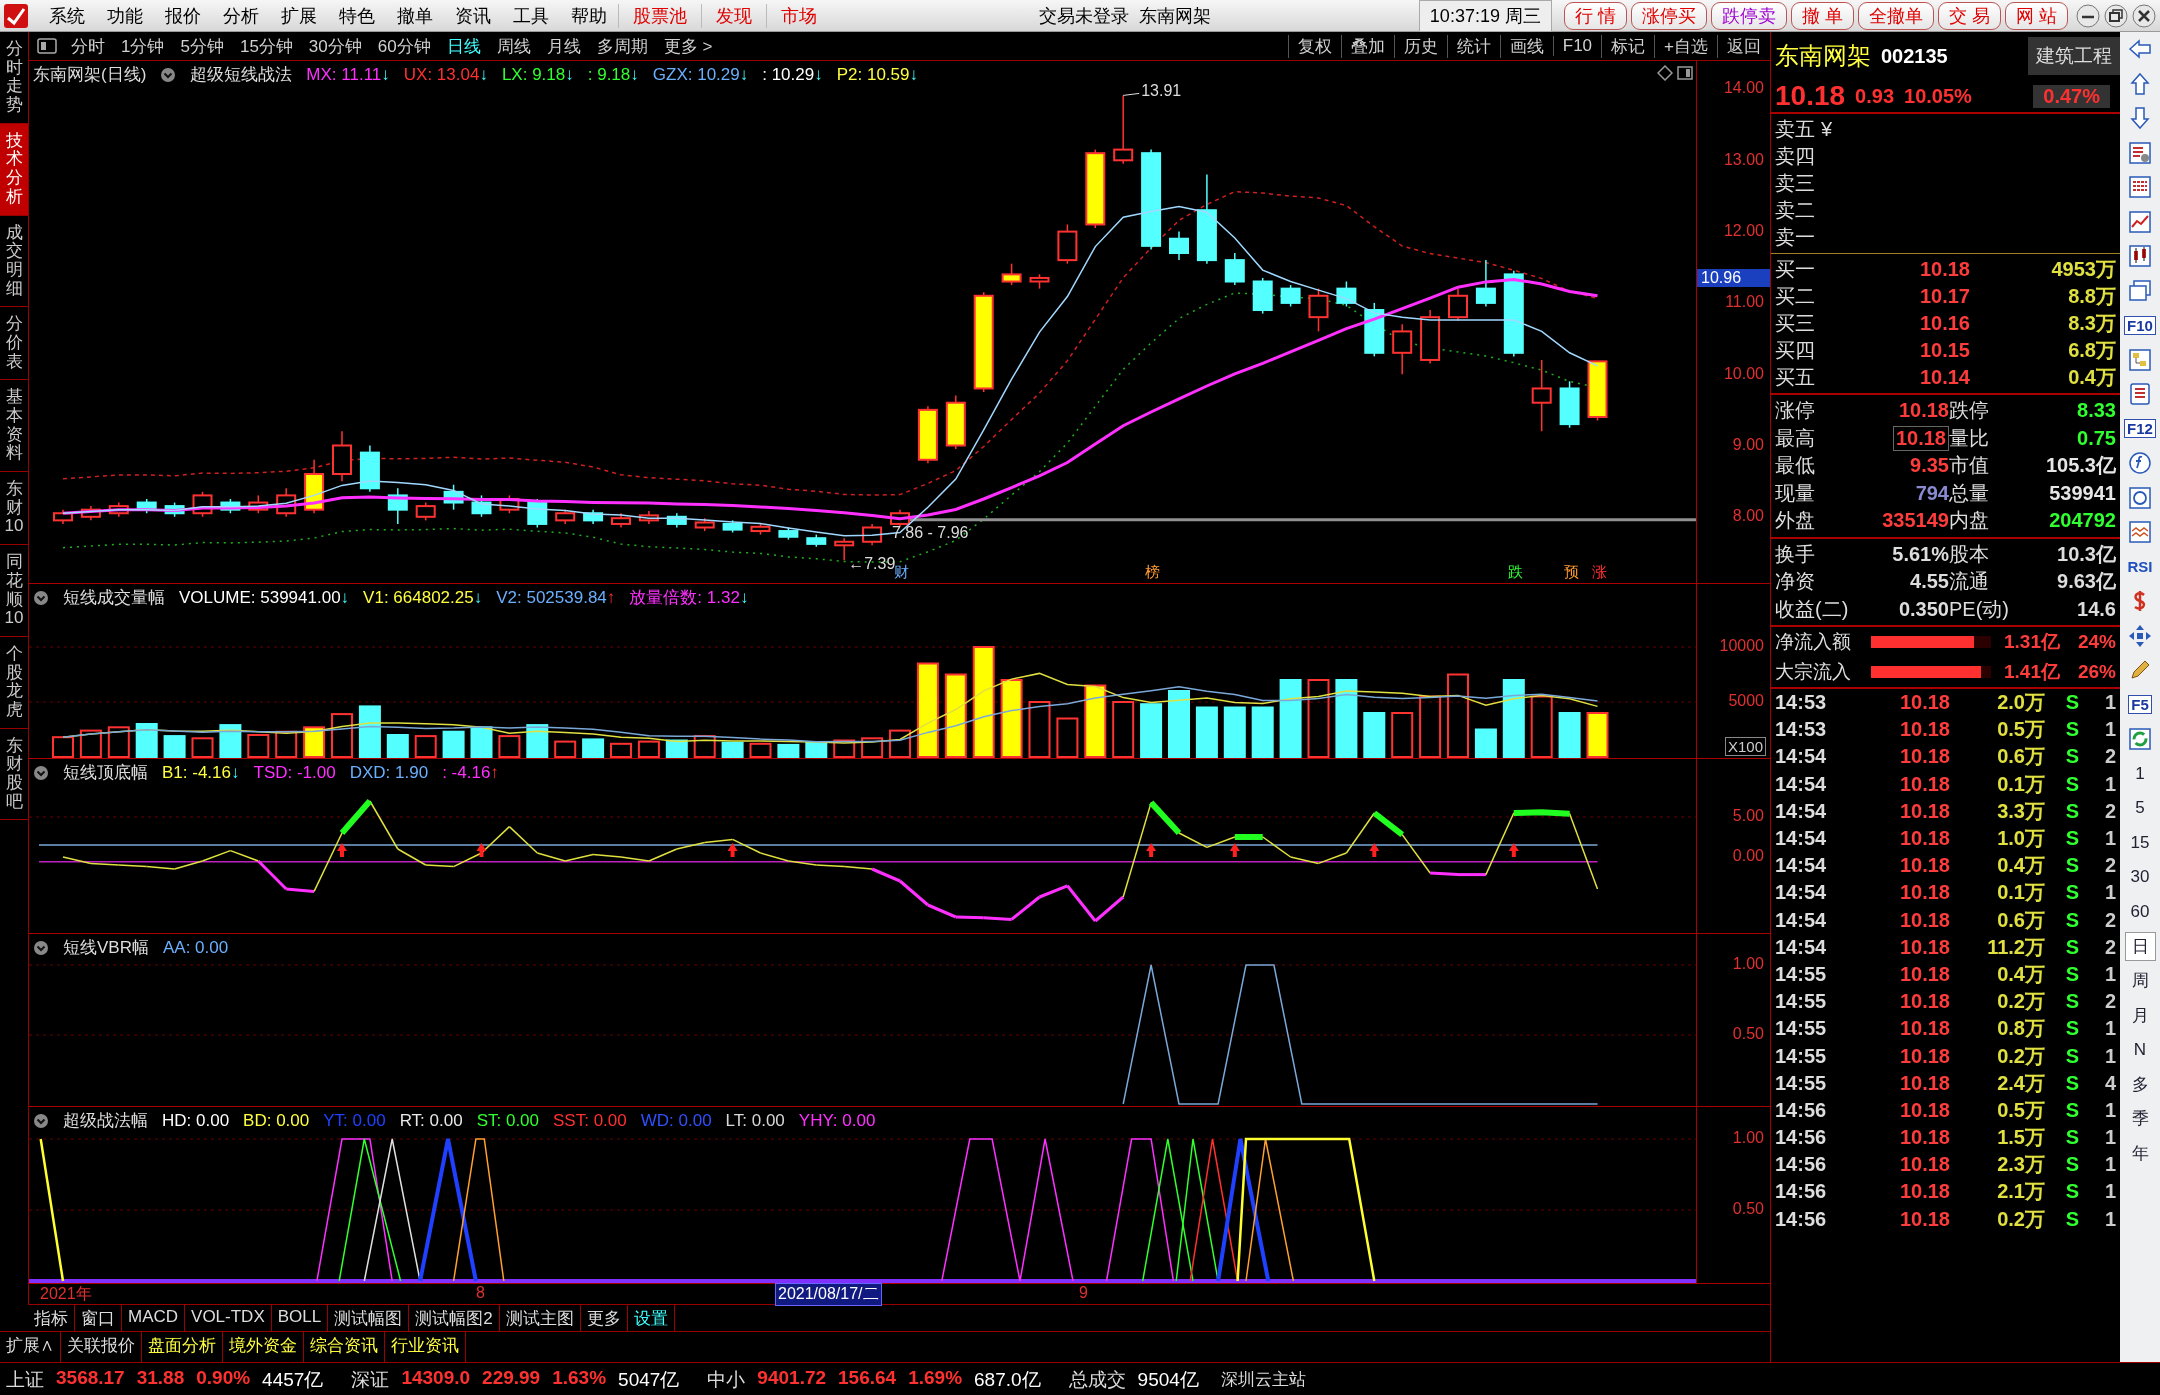 The width and height of the screenshot is (2160, 1395). I want to click on period-tab: 5分钟, so click(202, 46).